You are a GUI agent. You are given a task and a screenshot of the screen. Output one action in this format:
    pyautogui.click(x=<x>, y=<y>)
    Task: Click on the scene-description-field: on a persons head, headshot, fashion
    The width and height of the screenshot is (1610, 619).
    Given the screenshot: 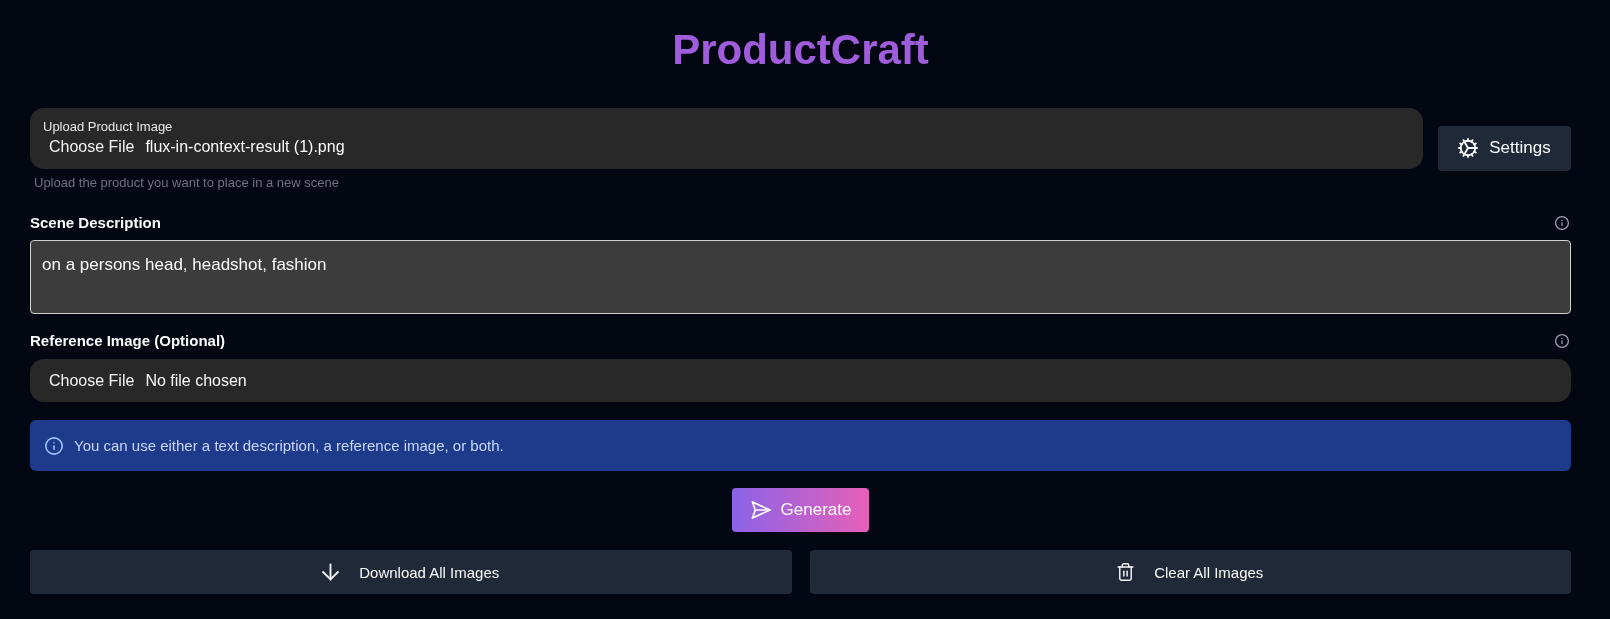 What is the action you would take?
    pyautogui.click(x=800, y=277)
    